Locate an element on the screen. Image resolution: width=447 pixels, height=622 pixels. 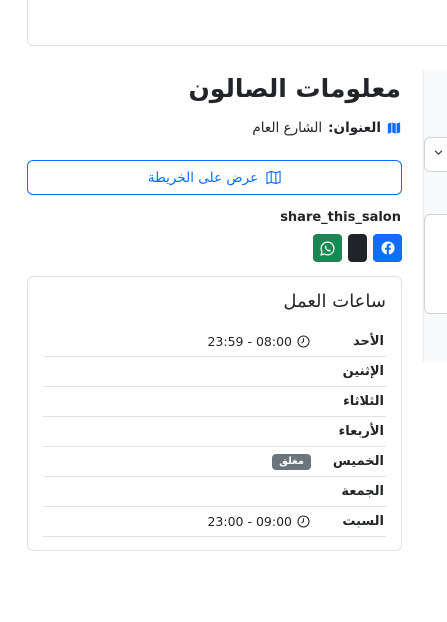
side-select is located at coordinates (435, 154).